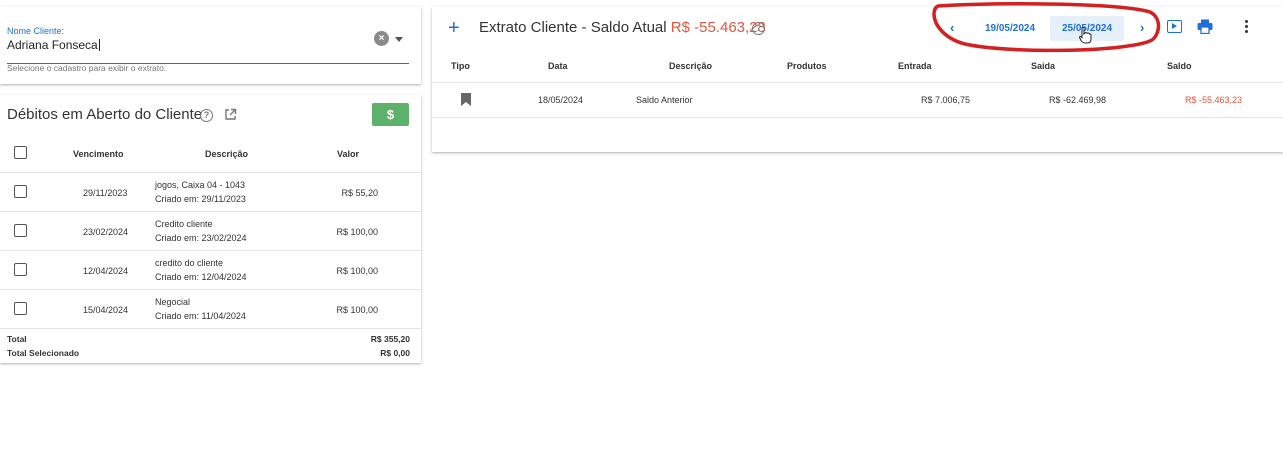 The image size is (1283, 470). Describe the element at coordinates (106, 232) in the screenshot. I see `row-due: 23/02/2024` at that location.